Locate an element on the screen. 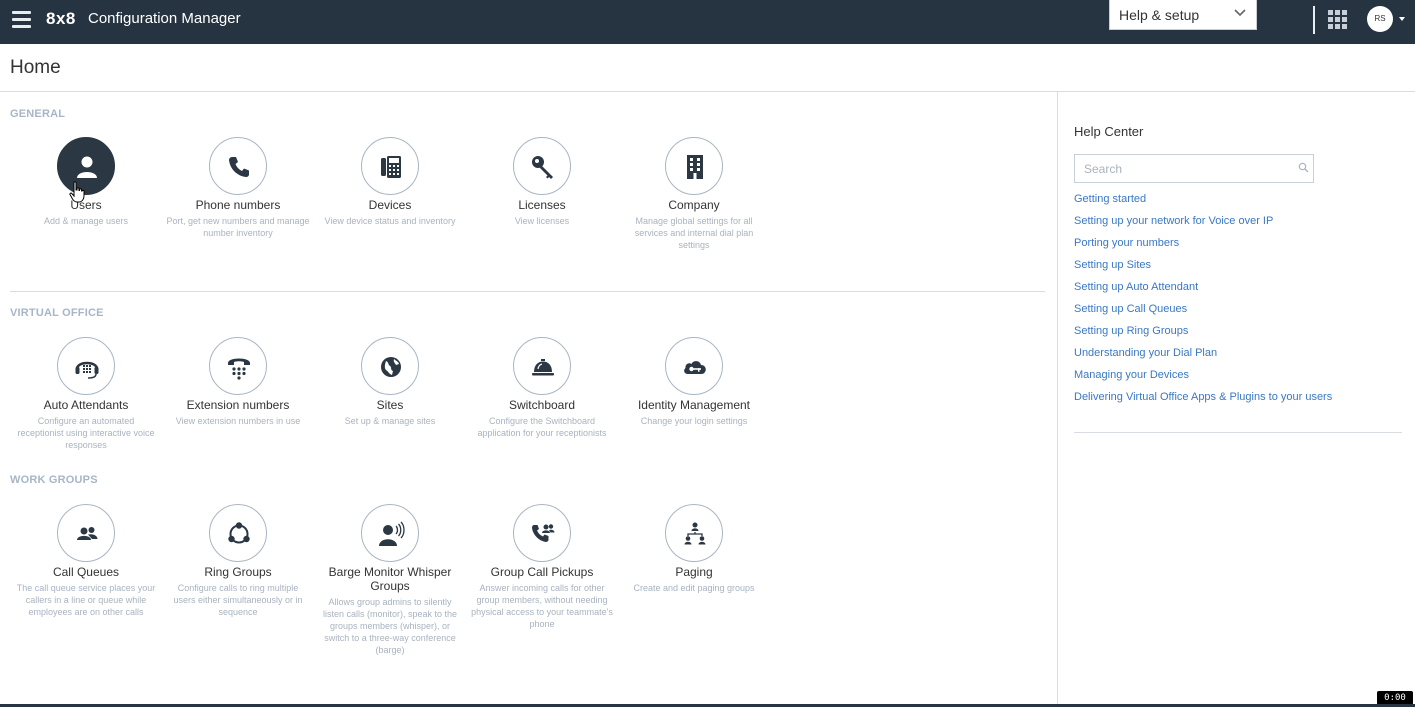 This screenshot has width=1415, height=707. help-link: Setting up Call Queues is located at coordinates (1203, 313).